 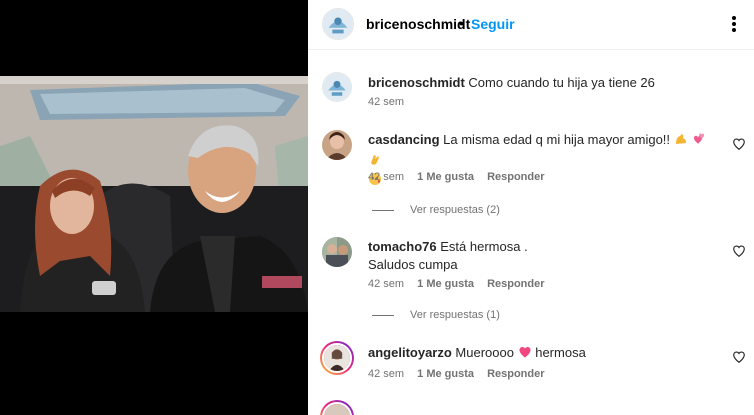 What do you see at coordinates (410, 352) in the screenshot?
I see `comment-username: angelitoyarzo` at bounding box center [410, 352].